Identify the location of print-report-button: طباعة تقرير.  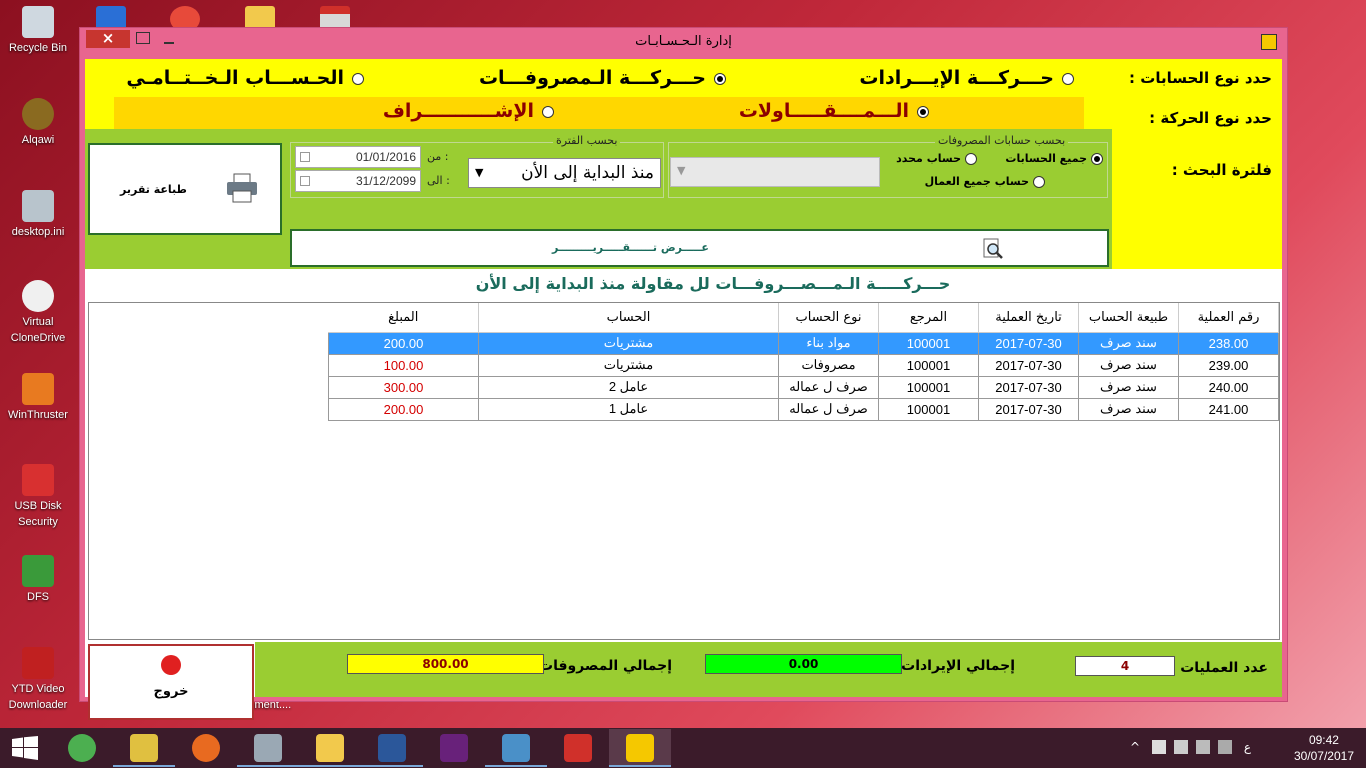
(185, 189).